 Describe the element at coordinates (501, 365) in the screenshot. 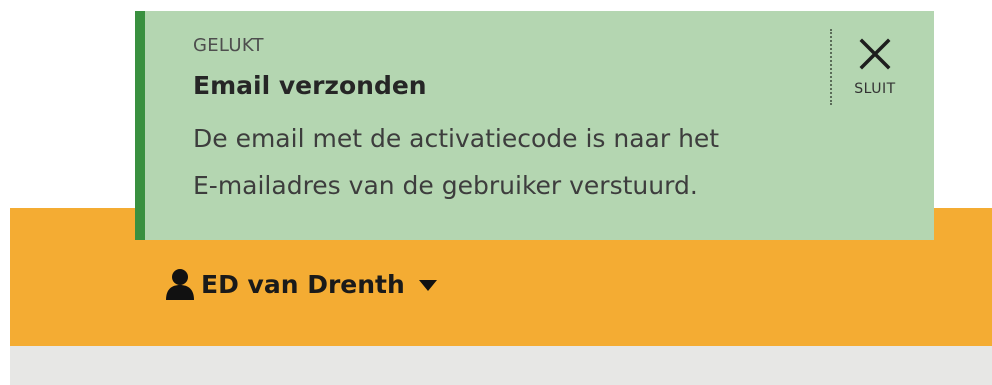

I see `subheader-bar` at that location.